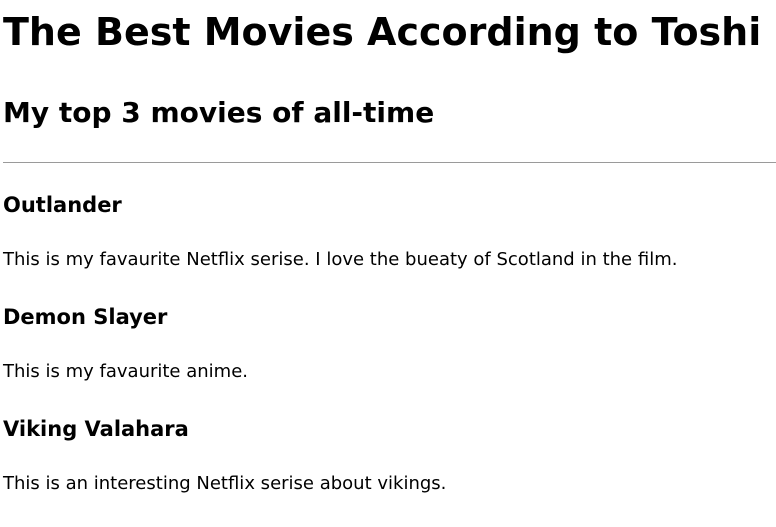 This screenshot has height=527, width=776. What do you see at coordinates (219, 112) in the screenshot?
I see `page-subtitle: My top 3 movies of all-time` at bounding box center [219, 112].